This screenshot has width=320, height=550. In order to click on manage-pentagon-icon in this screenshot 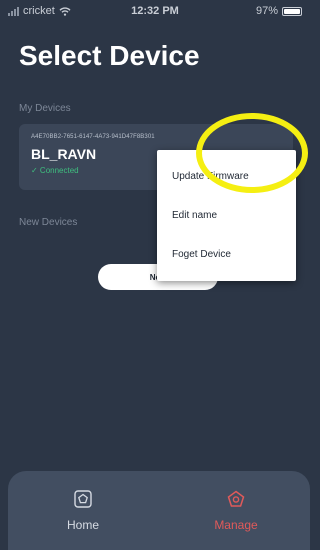, I will do `click(236, 498)`.